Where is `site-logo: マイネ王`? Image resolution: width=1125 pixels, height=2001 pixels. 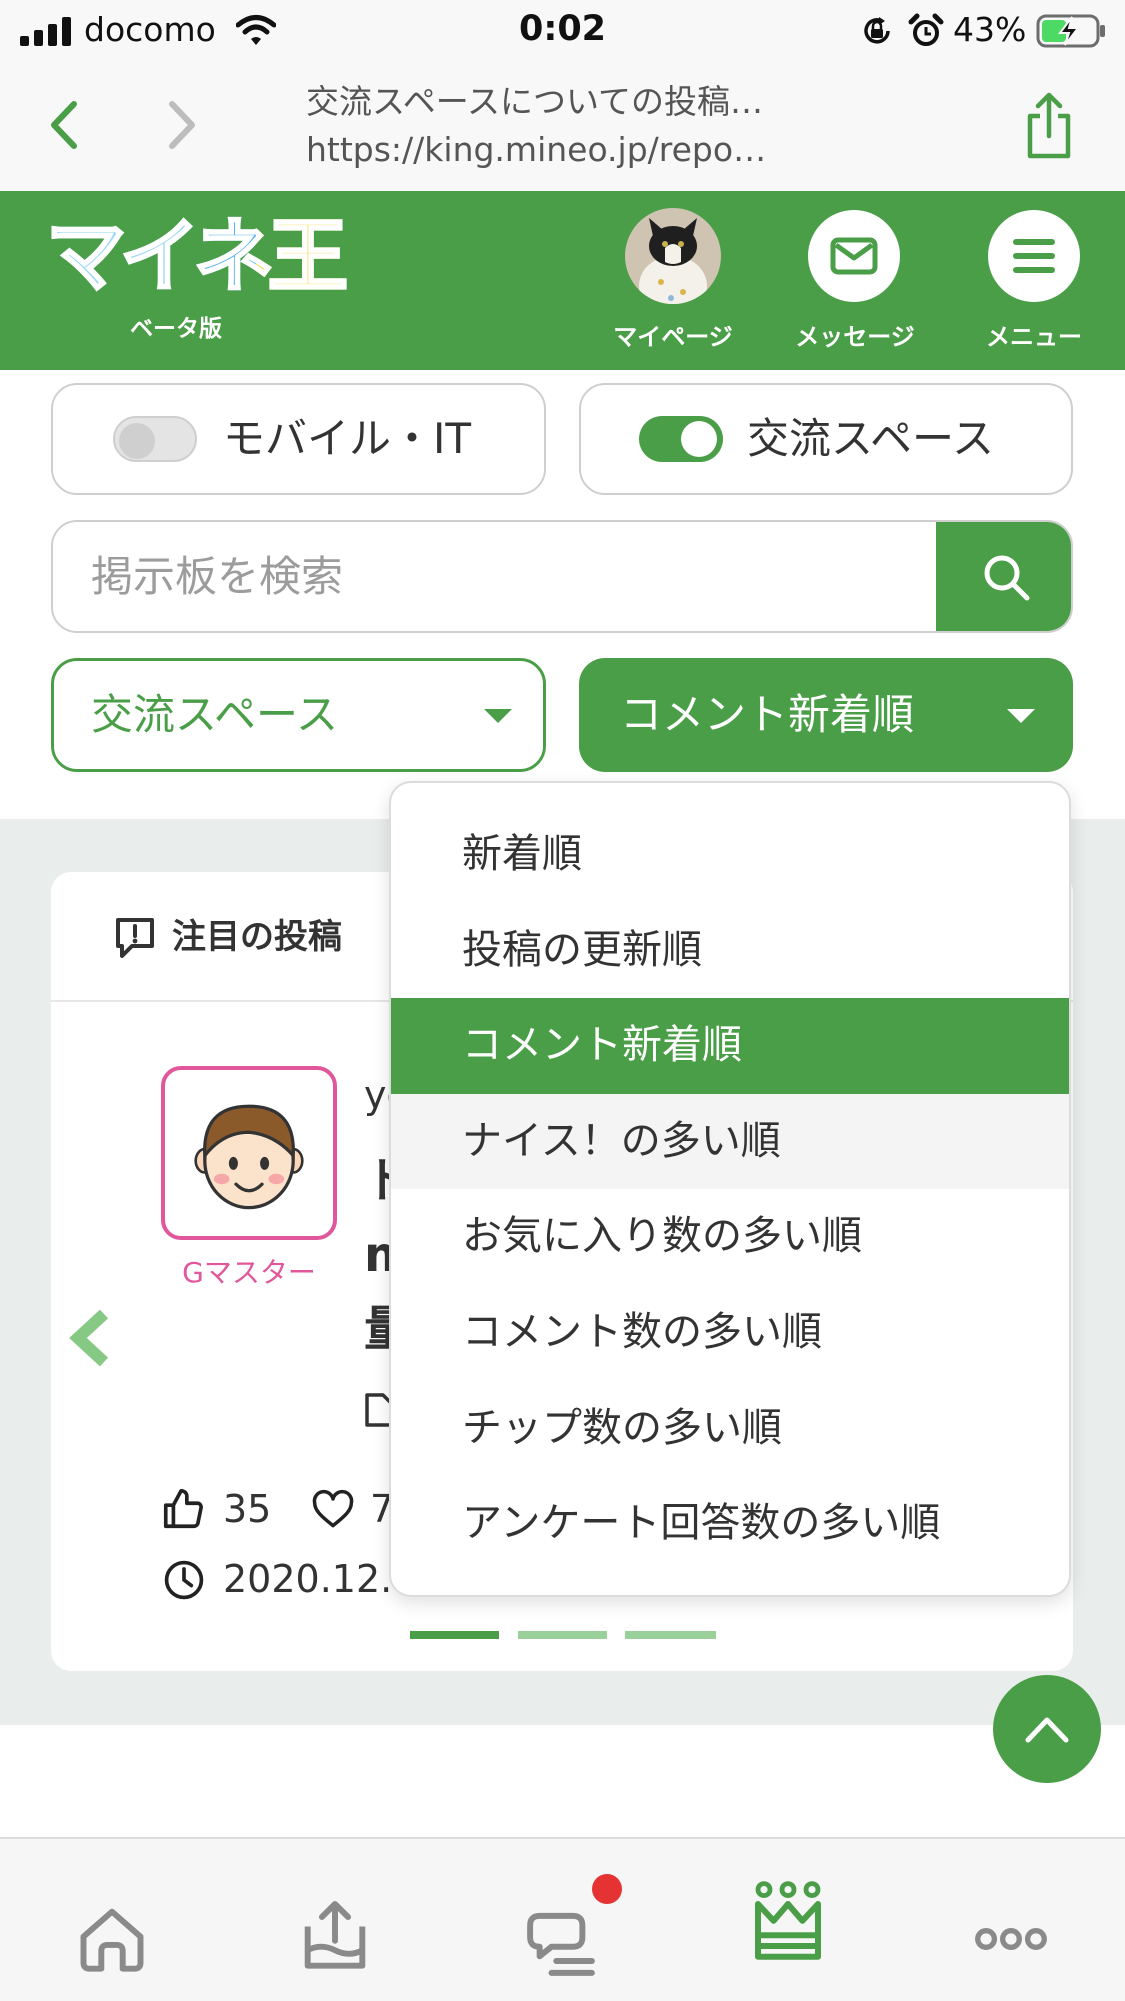
site-logo: マイネ王 is located at coordinates (197, 256).